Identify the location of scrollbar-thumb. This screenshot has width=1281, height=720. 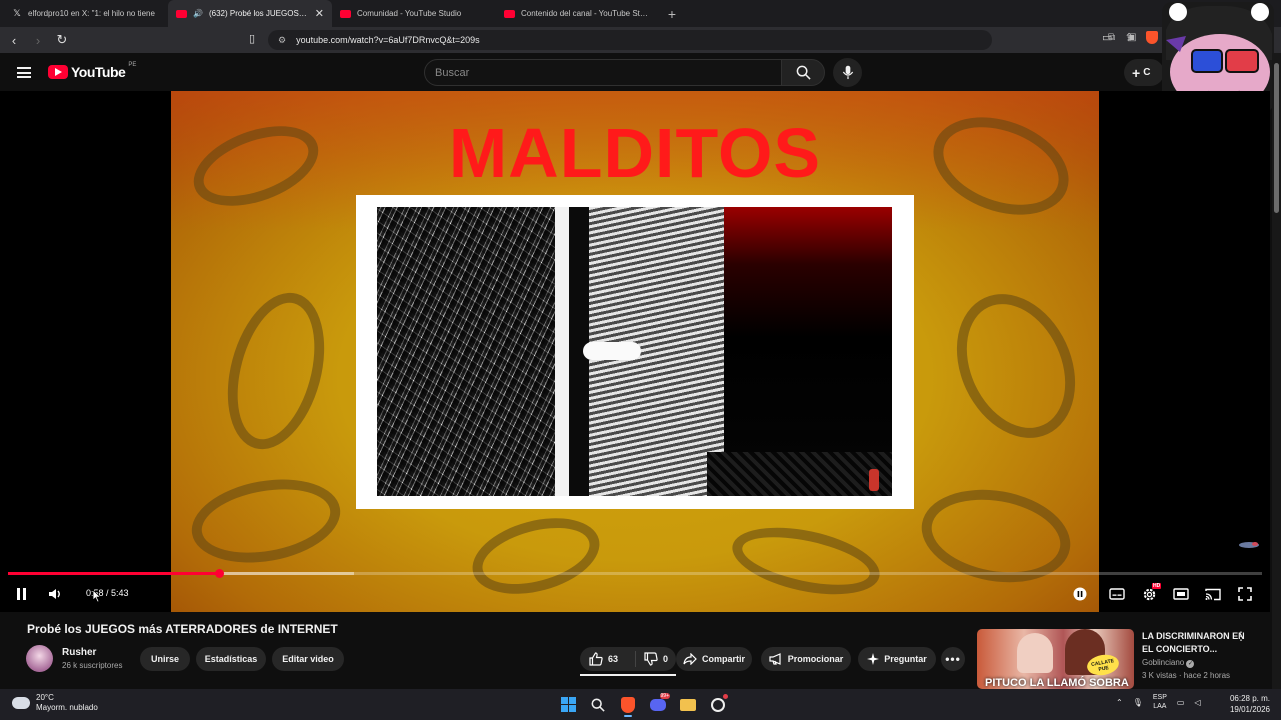
(1276, 138).